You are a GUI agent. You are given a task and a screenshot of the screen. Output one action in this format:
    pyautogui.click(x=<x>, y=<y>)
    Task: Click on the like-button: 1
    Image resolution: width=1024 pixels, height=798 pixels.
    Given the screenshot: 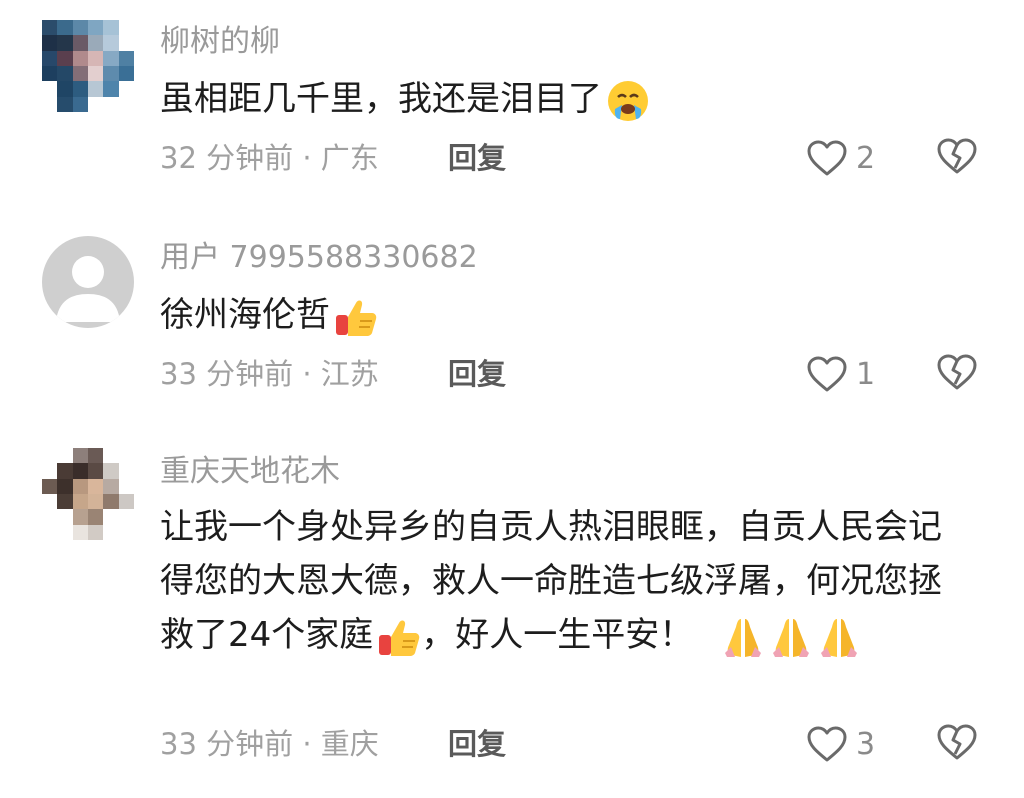 What is the action you would take?
    pyautogui.click(x=840, y=374)
    